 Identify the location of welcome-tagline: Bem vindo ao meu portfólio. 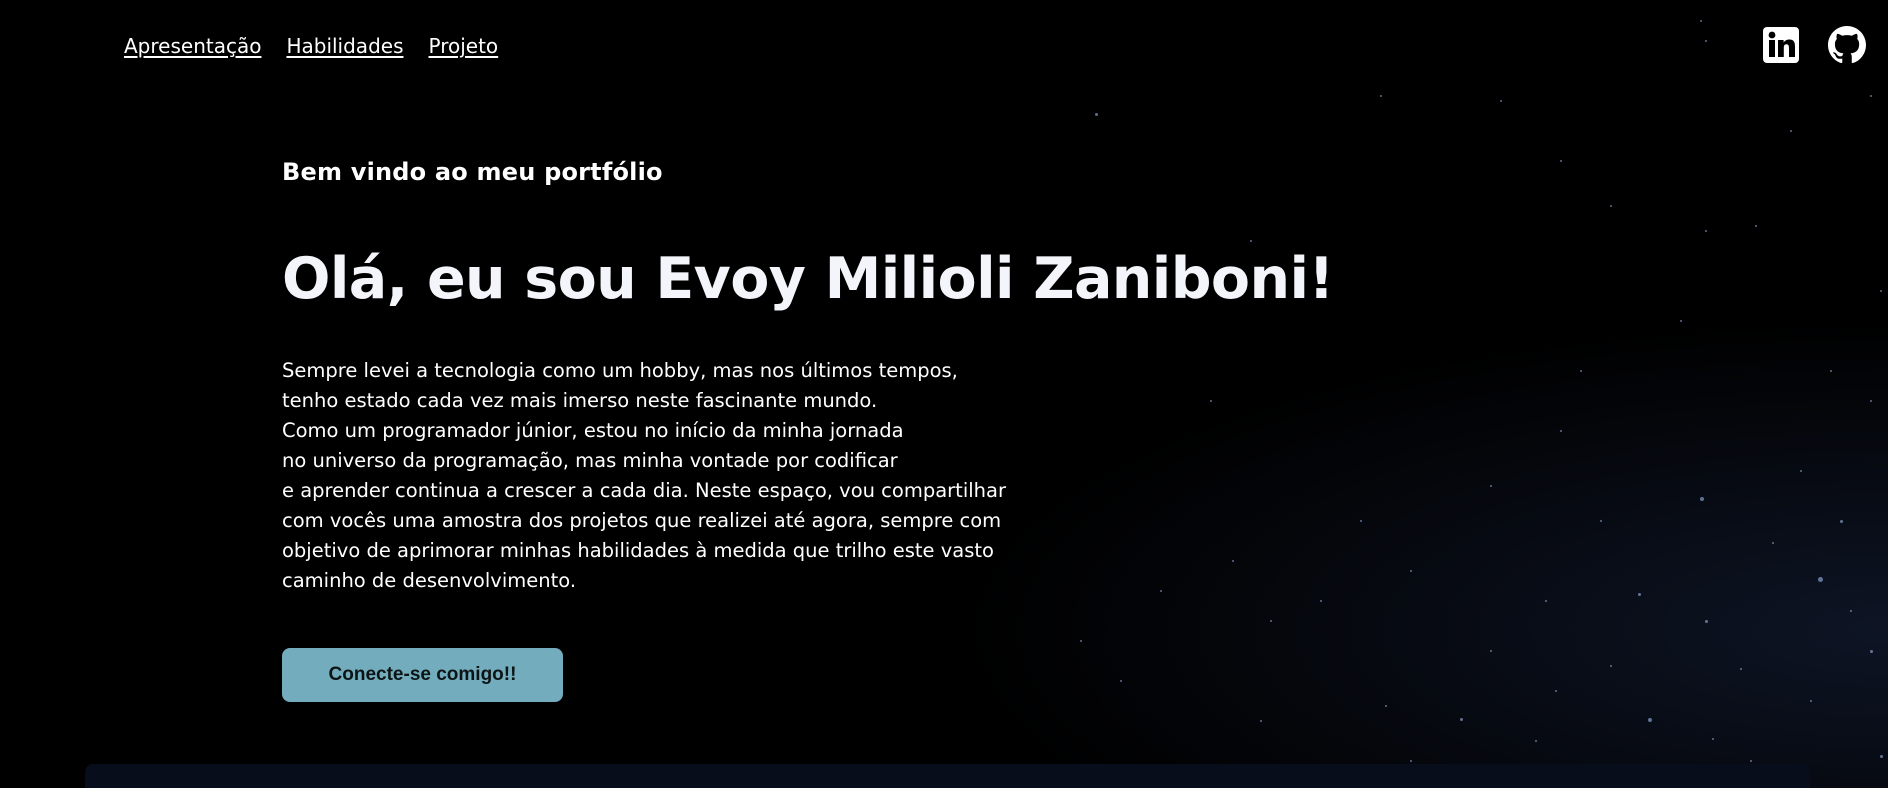
(472, 172).